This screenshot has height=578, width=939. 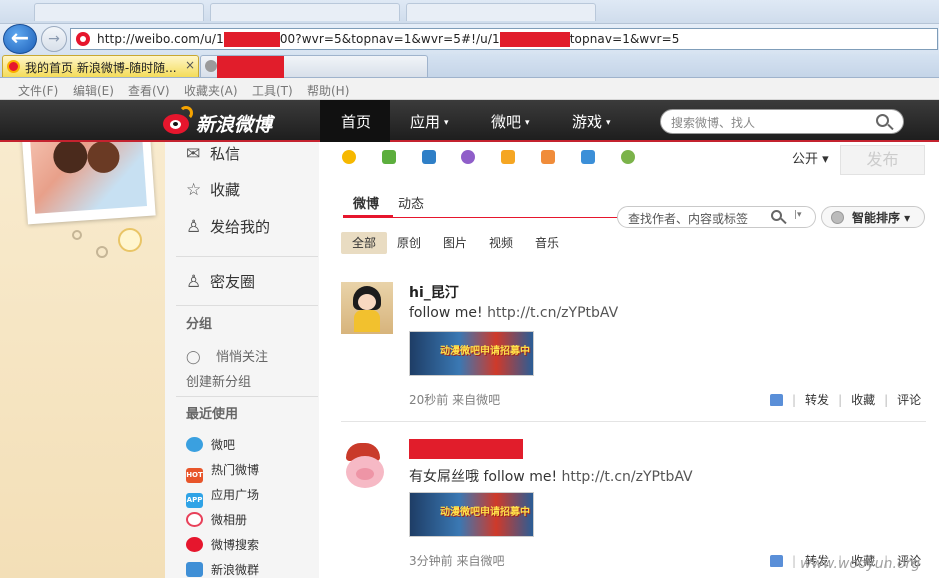 I want to click on tab-active-indicator, so click(x=368, y=216).